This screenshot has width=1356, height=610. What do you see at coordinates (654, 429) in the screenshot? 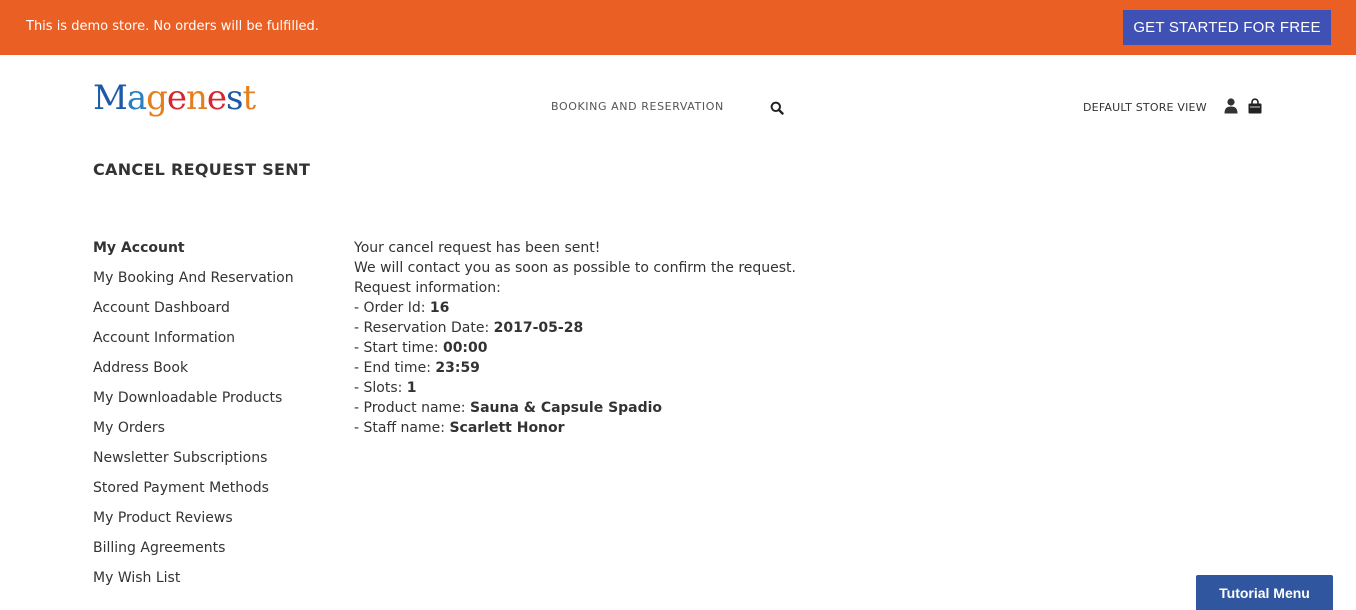
I see `field-staff-name: - Staff name: Scarlett Honor` at bounding box center [654, 429].